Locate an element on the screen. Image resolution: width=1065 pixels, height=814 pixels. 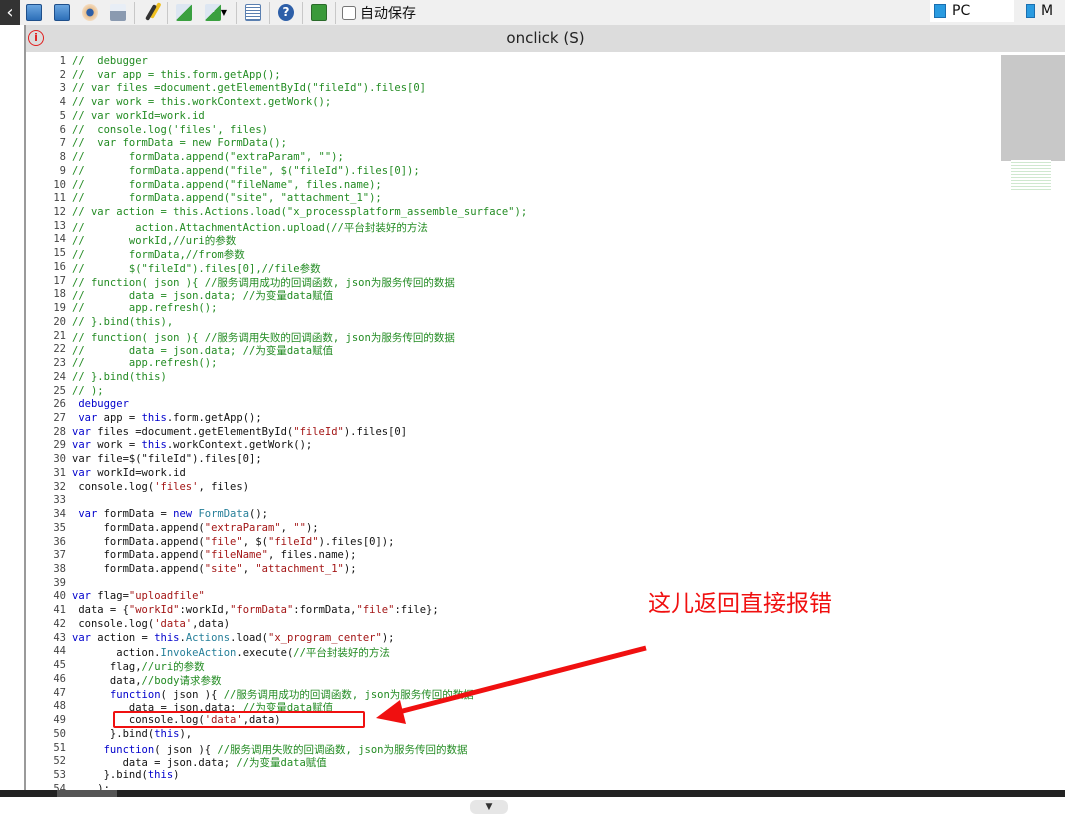
line-number: 9 is located at coordinates (62, 170).